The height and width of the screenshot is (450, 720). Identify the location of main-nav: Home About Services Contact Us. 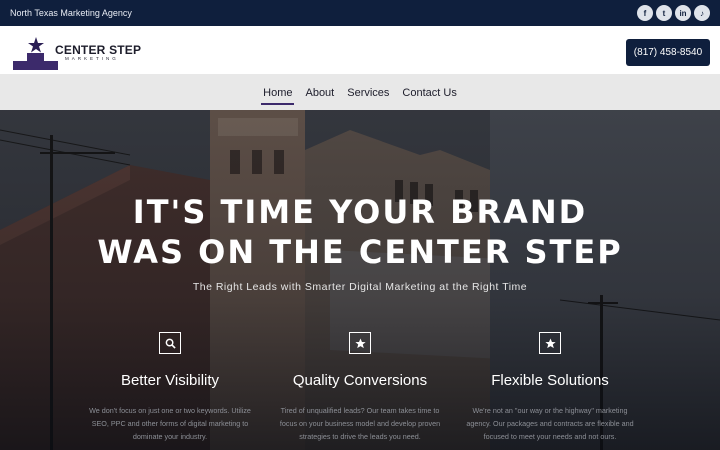
(360, 92).